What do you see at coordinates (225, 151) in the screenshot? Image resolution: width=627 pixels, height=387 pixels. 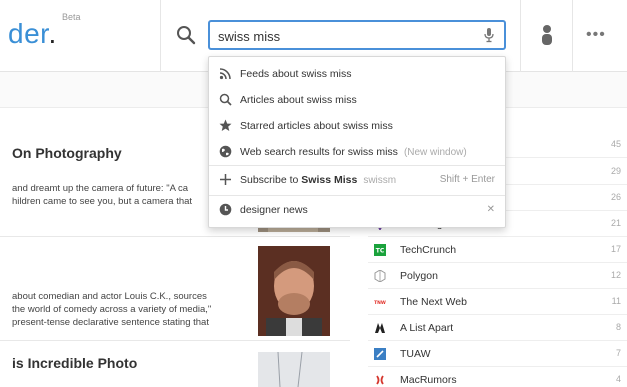 I see `globe-icon` at bounding box center [225, 151].